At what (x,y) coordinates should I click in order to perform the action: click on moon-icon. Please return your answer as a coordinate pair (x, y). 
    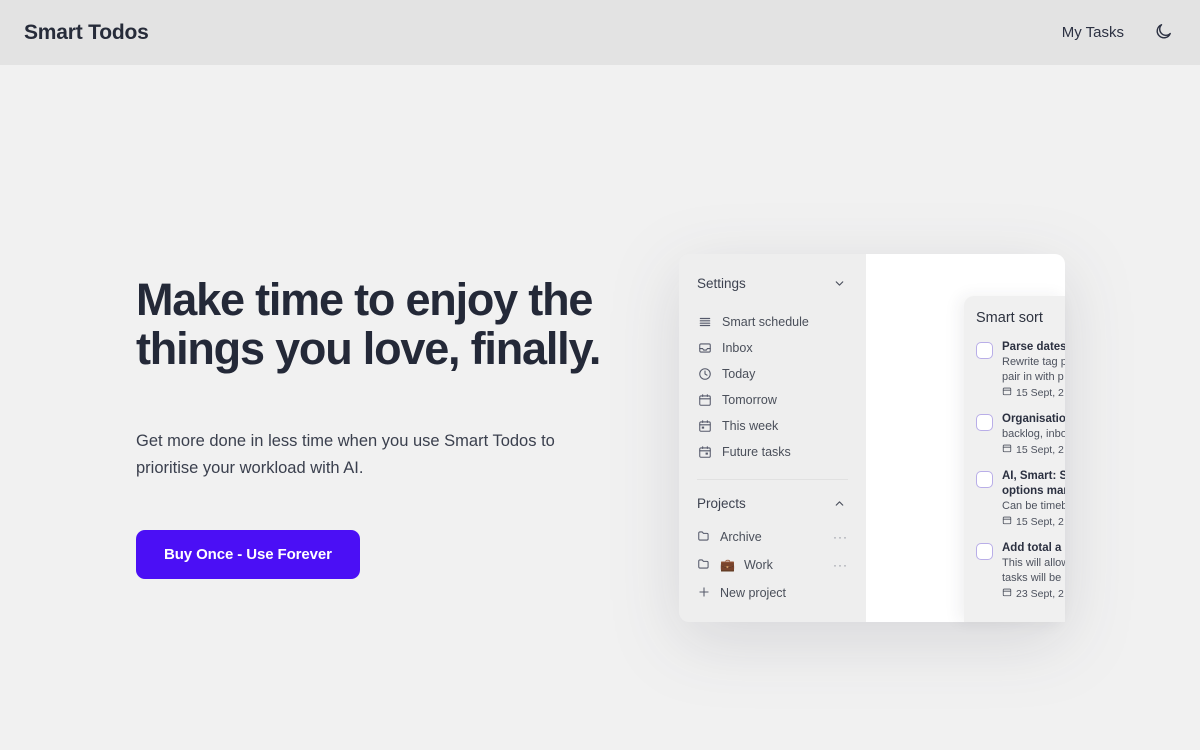
    Looking at the image, I should click on (1163, 33).